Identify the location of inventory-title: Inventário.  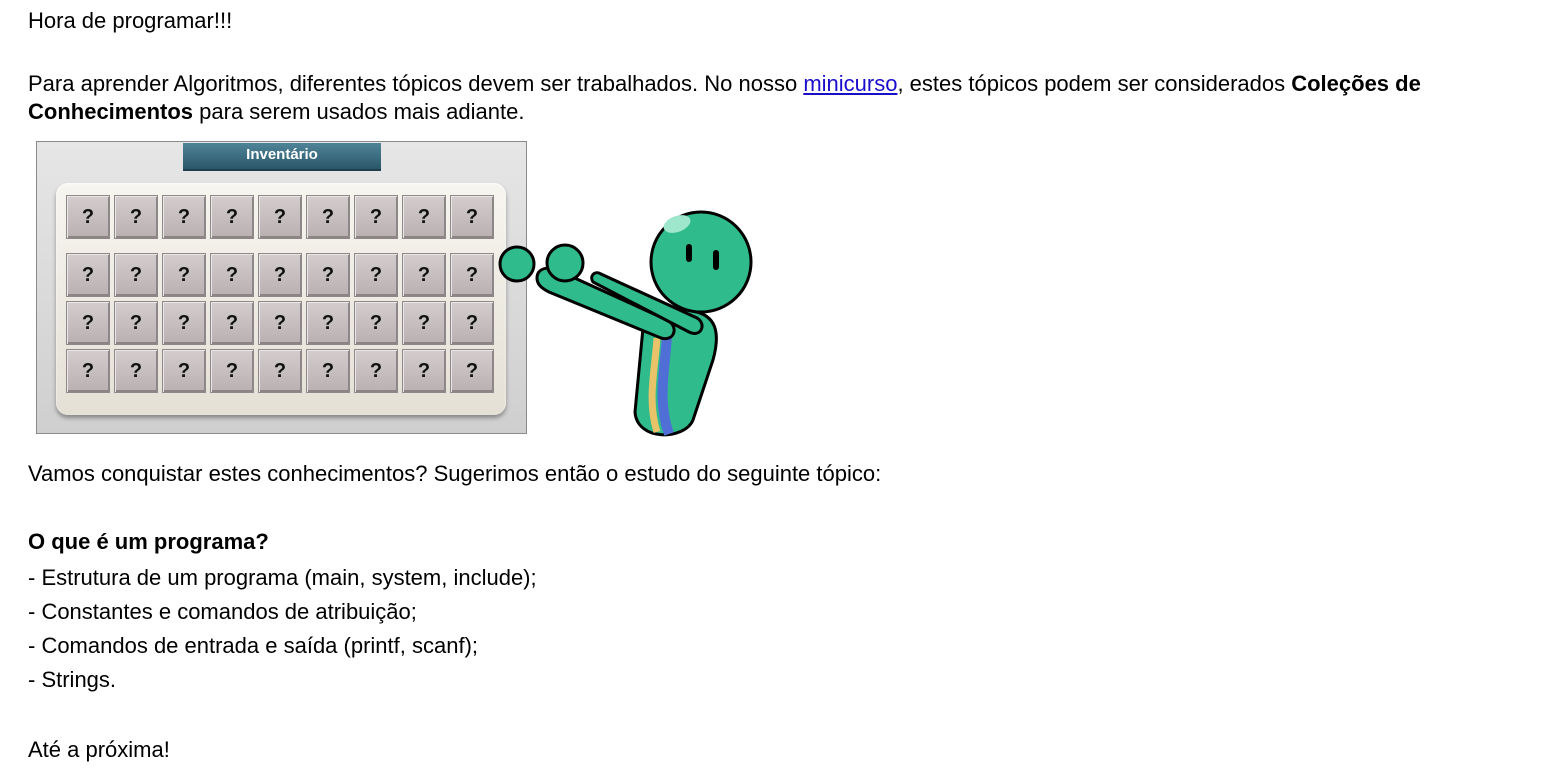
(282, 157).